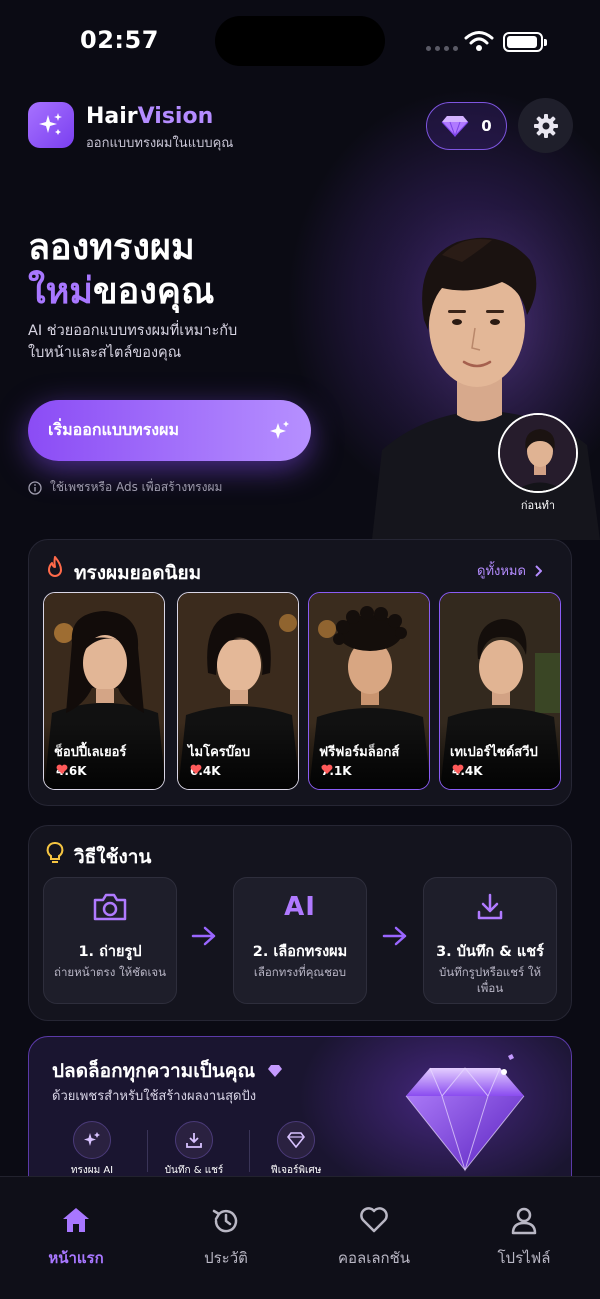 Image resolution: width=600 pixels, height=1299 pixels. Describe the element at coordinates (300, 940) in the screenshot. I see `step-choose-style: AI 2. เลือกทรงผม เลือกทรงที่คุณชอบ` at that location.